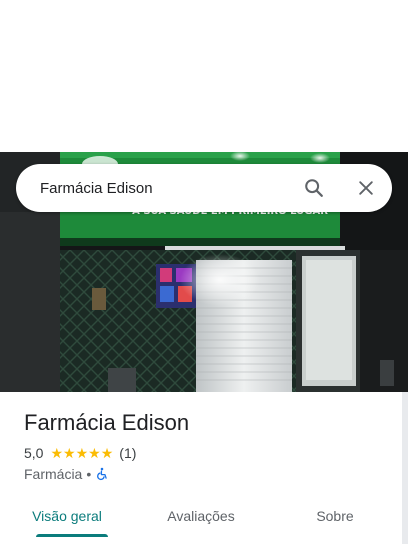  What do you see at coordinates (107, 422) in the screenshot?
I see `place-name: Farmácia Edison` at bounding box center [107, 422].